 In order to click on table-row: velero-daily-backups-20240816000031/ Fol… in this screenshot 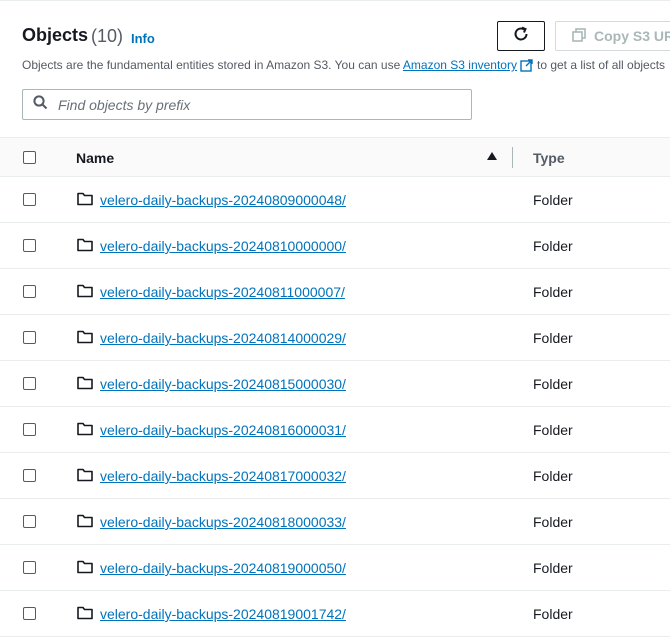, I will do `click(335, 430)`.